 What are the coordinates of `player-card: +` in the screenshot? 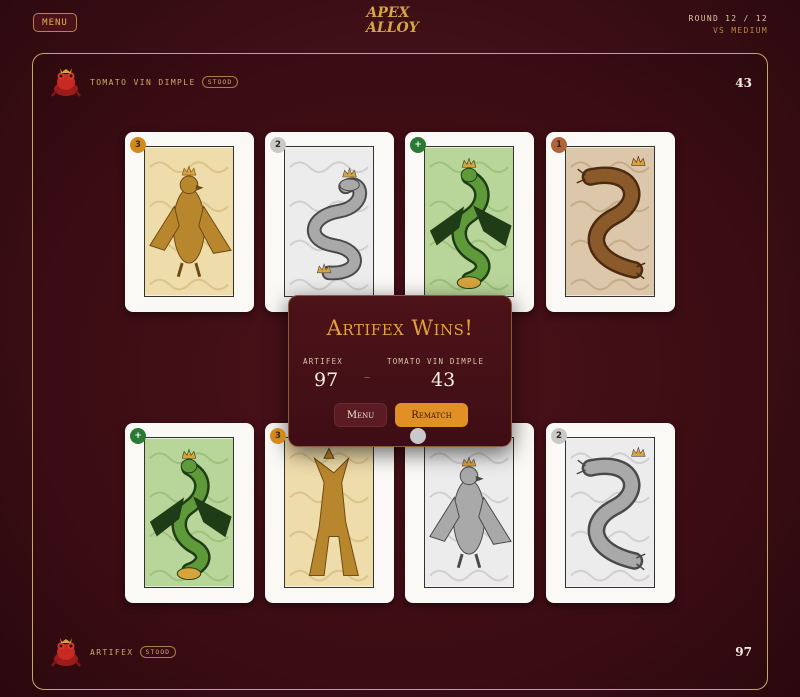 It's located at (189, 513).